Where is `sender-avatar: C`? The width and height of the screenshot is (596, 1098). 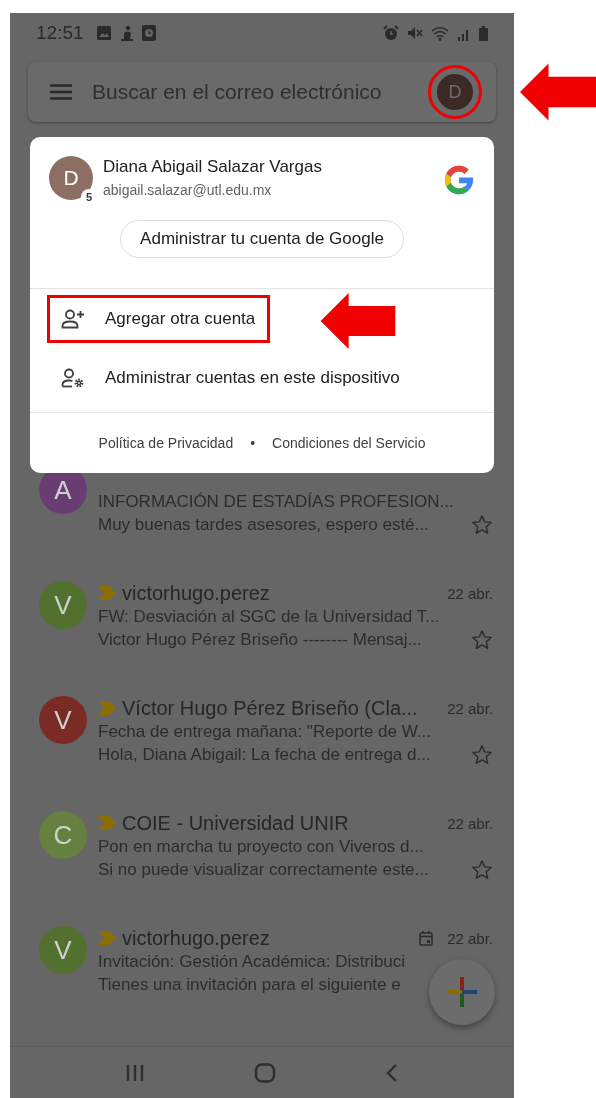 sender-avatar: C is located at coordinates (63, 835).